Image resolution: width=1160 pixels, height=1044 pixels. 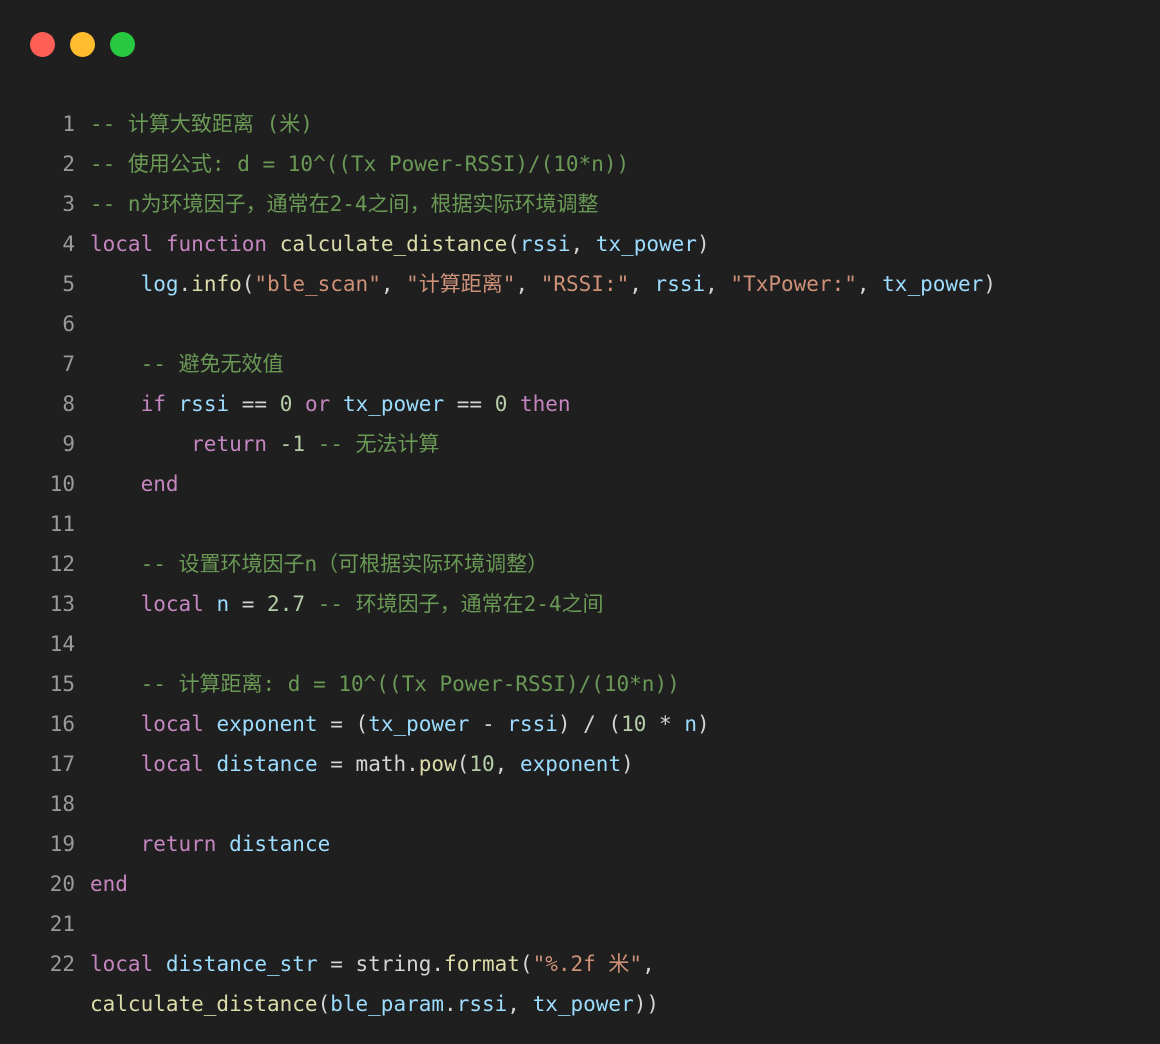 What do you see at coordinates (343, 724) in the screenshot?
I see `code-token: = (` at bounding box center [343, 724].